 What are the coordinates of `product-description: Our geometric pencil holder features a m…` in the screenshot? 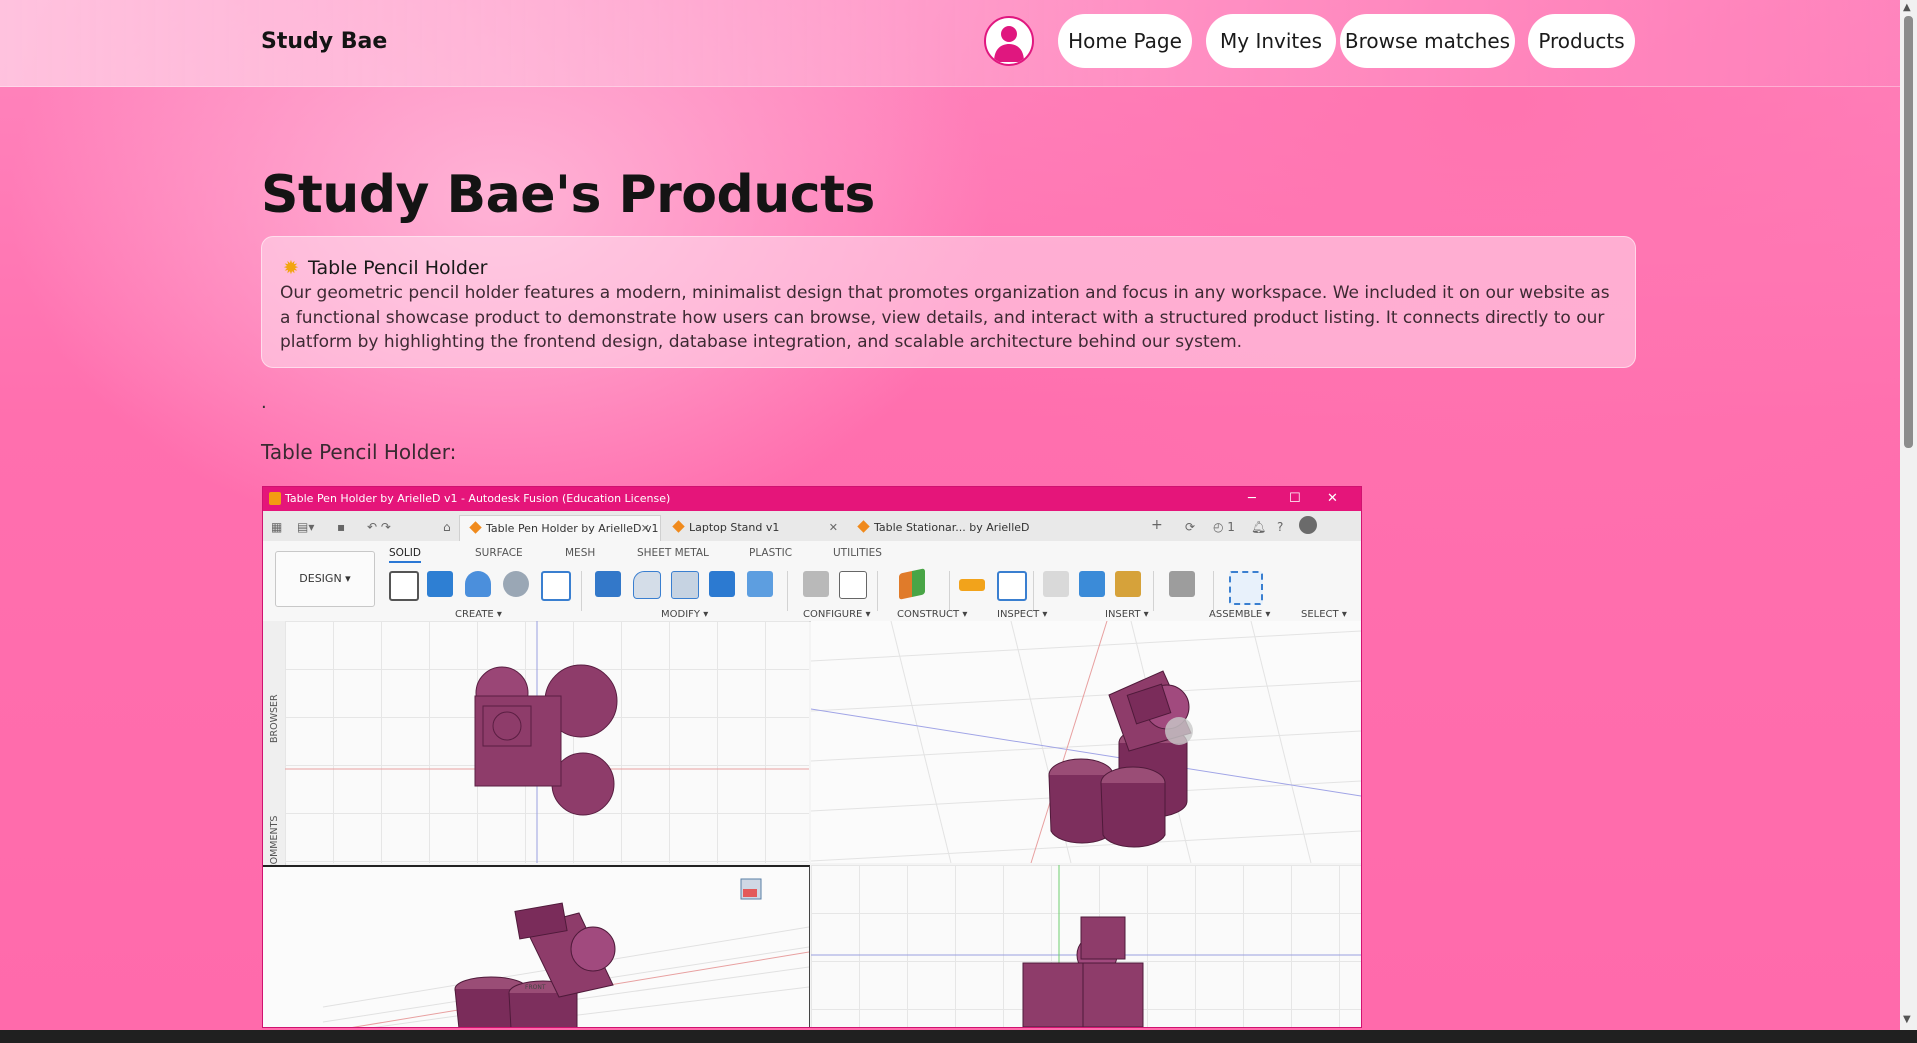 It's located at (945, 317).